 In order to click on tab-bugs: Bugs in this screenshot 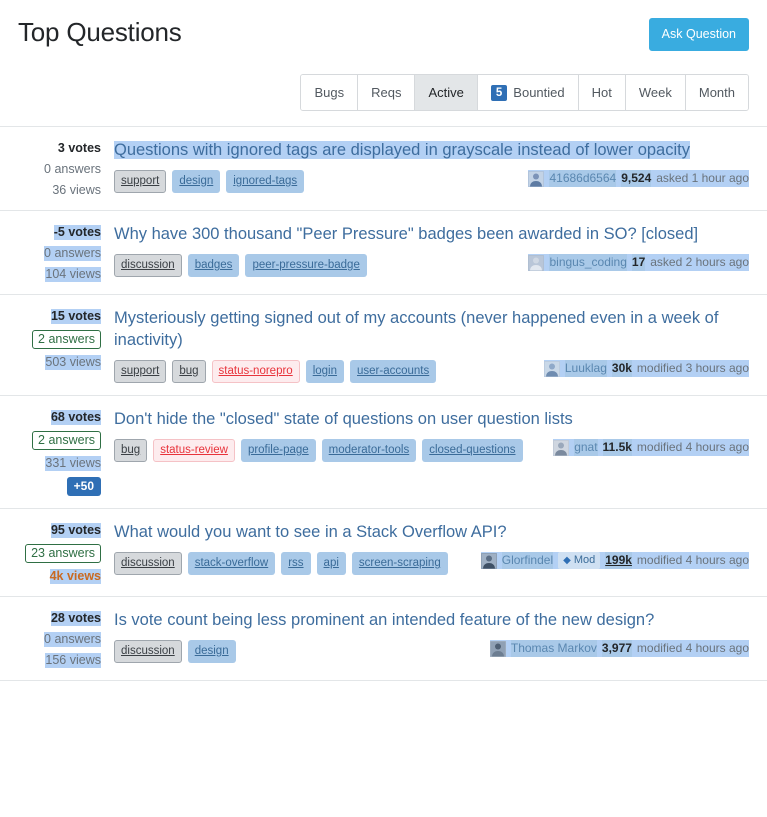, I will do `click(330, 92)`.